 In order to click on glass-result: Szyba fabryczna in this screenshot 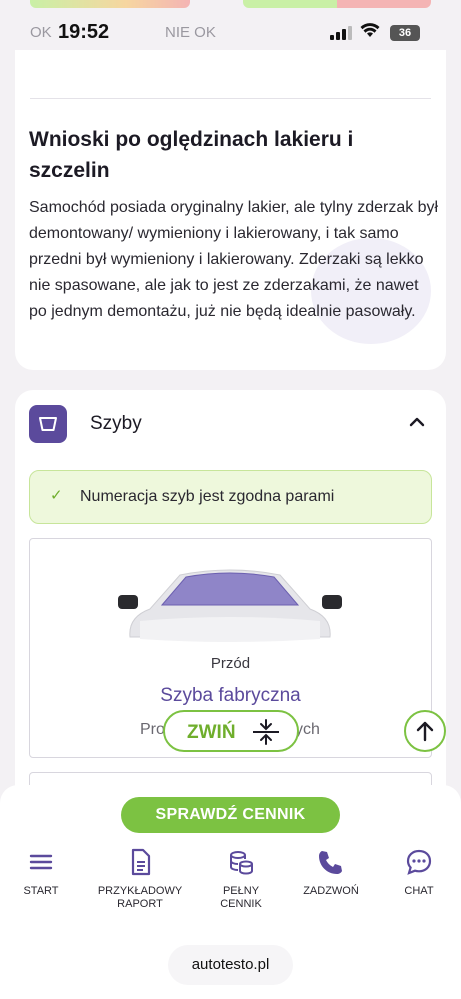, I will do `click(230, 695)`.